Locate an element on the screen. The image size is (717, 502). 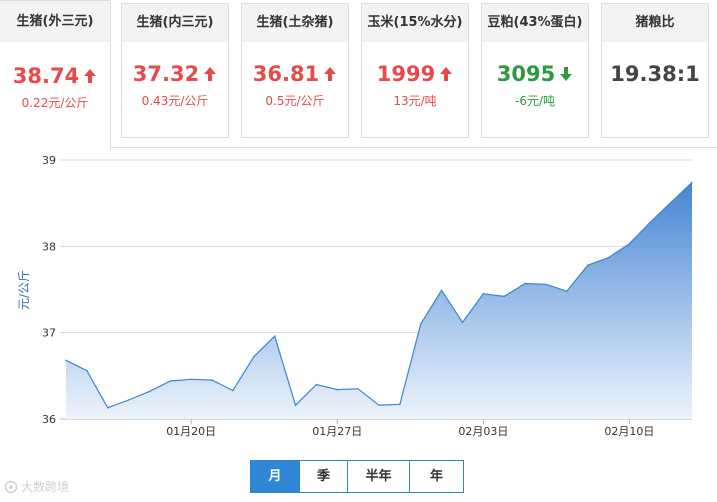
arrow-up-icon is located at coordinates (90, 76).